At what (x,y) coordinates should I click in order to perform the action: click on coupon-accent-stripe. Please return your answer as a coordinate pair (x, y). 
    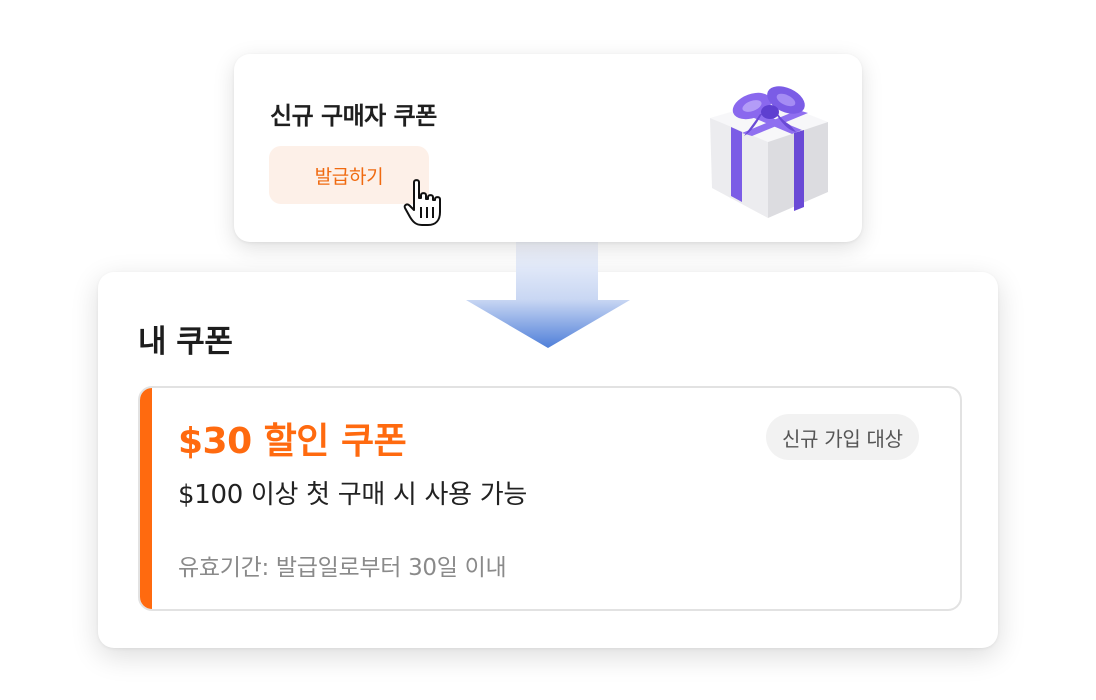
    Looking at the image, I should click on (146, 498).